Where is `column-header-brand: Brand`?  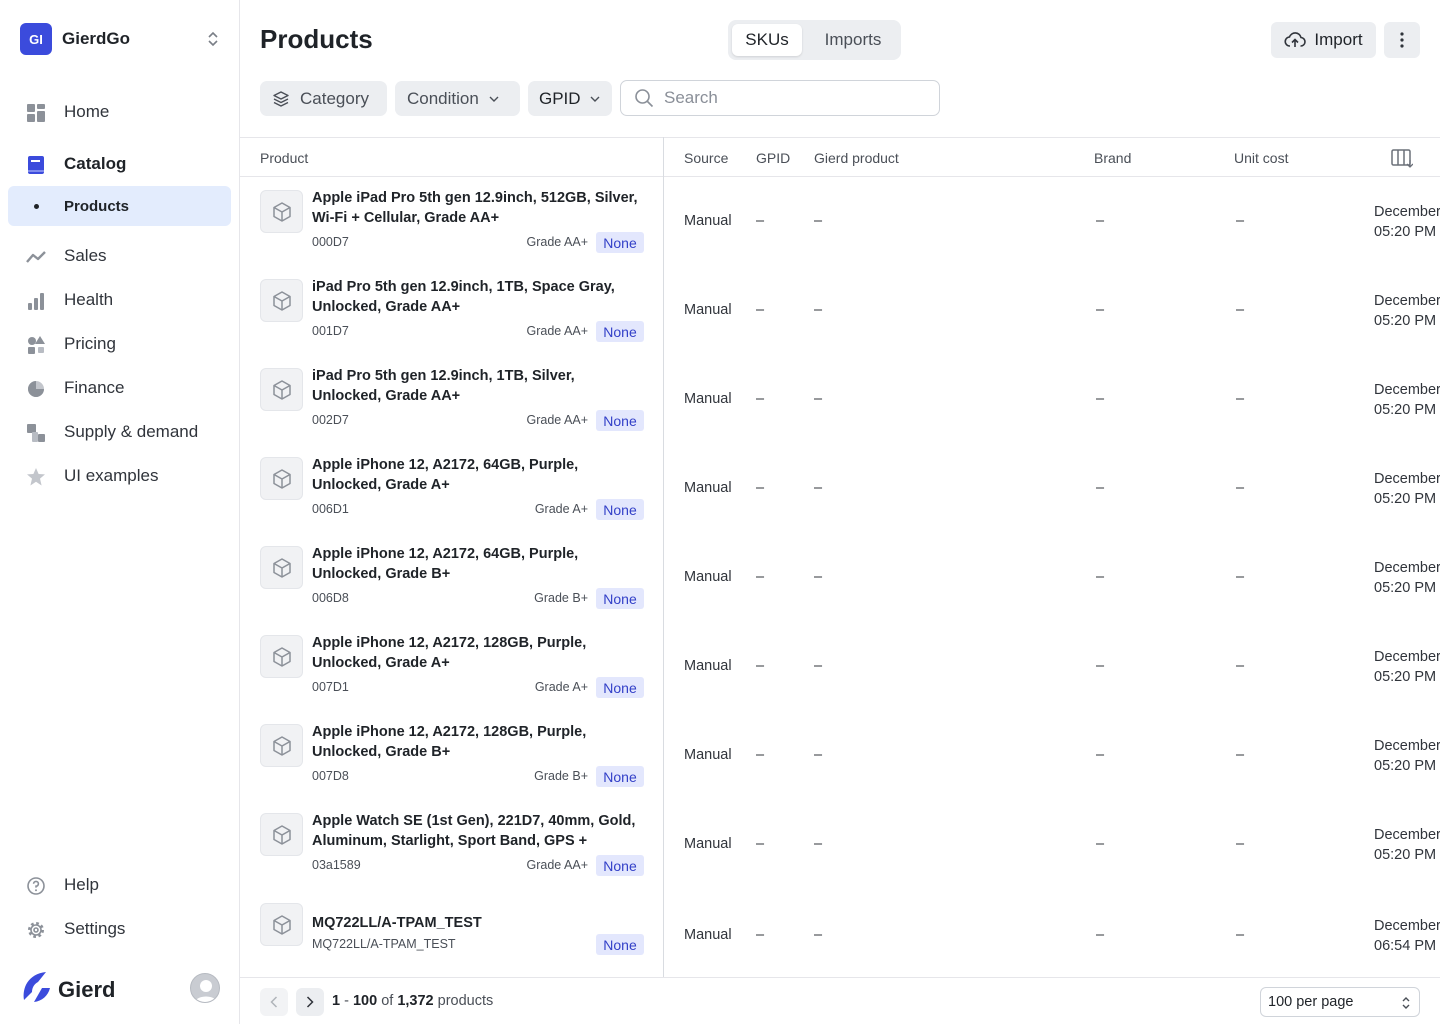 column-header-brand: Brand is located at coordinates (1112, 158).